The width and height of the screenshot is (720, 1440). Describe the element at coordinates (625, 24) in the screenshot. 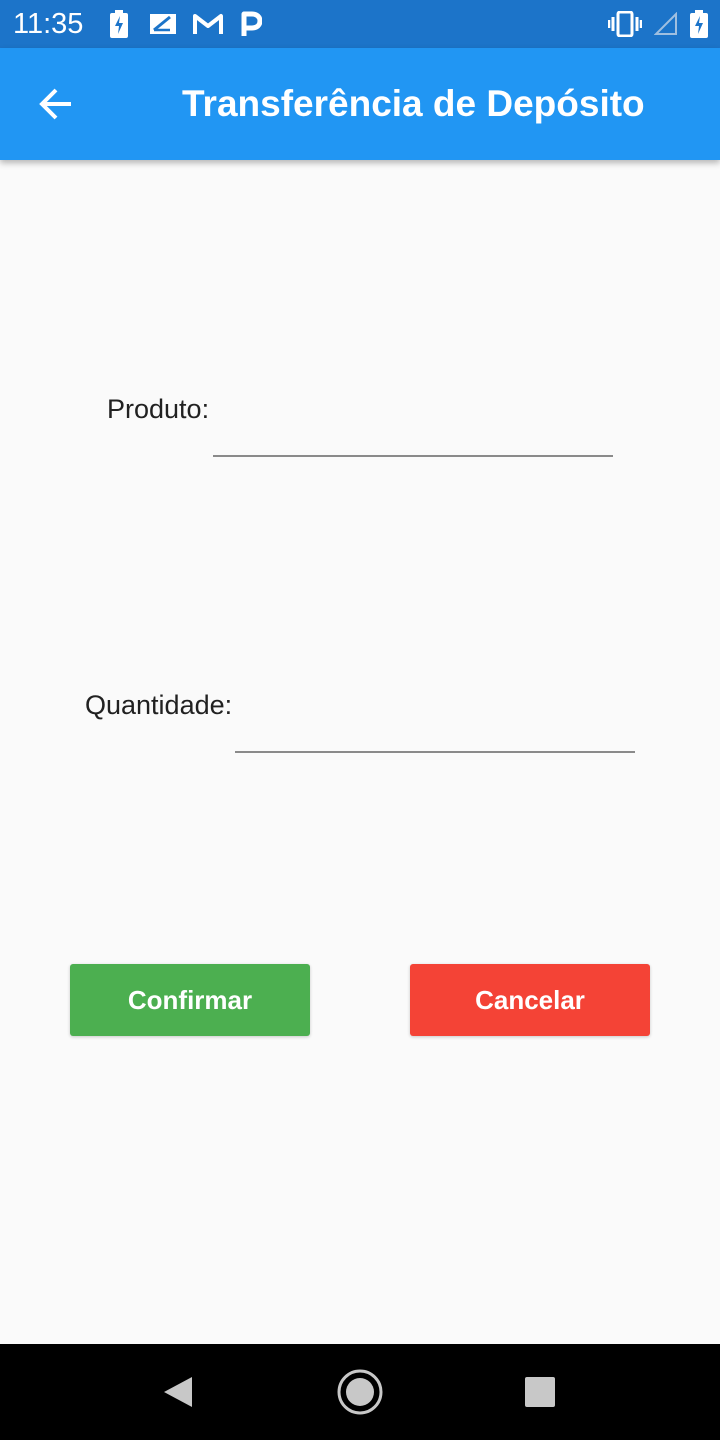

I see `vibrate-icon` at that location.